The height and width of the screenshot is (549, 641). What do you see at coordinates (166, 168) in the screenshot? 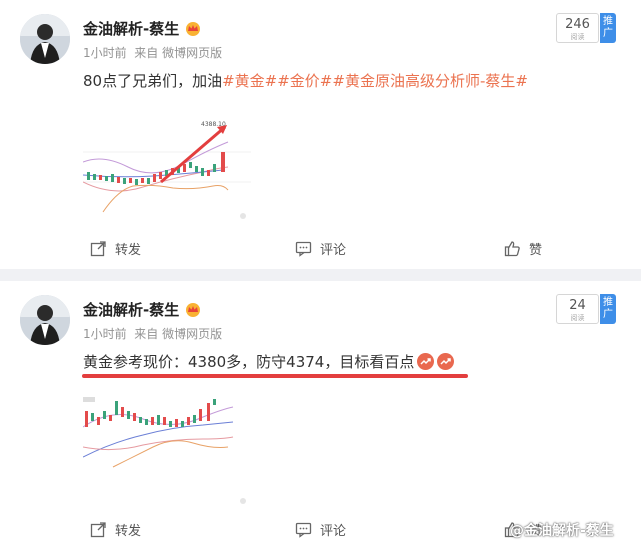
I see `post-image-chart: 4388.10` at bounding box center [166, 168].